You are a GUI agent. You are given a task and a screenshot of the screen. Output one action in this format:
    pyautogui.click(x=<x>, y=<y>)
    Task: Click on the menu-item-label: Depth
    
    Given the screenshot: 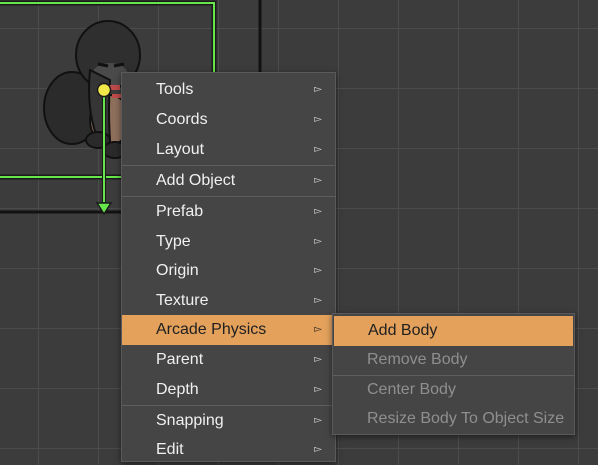 What is the action you would take?
    pyautogui.click(x=177, y=389)
    